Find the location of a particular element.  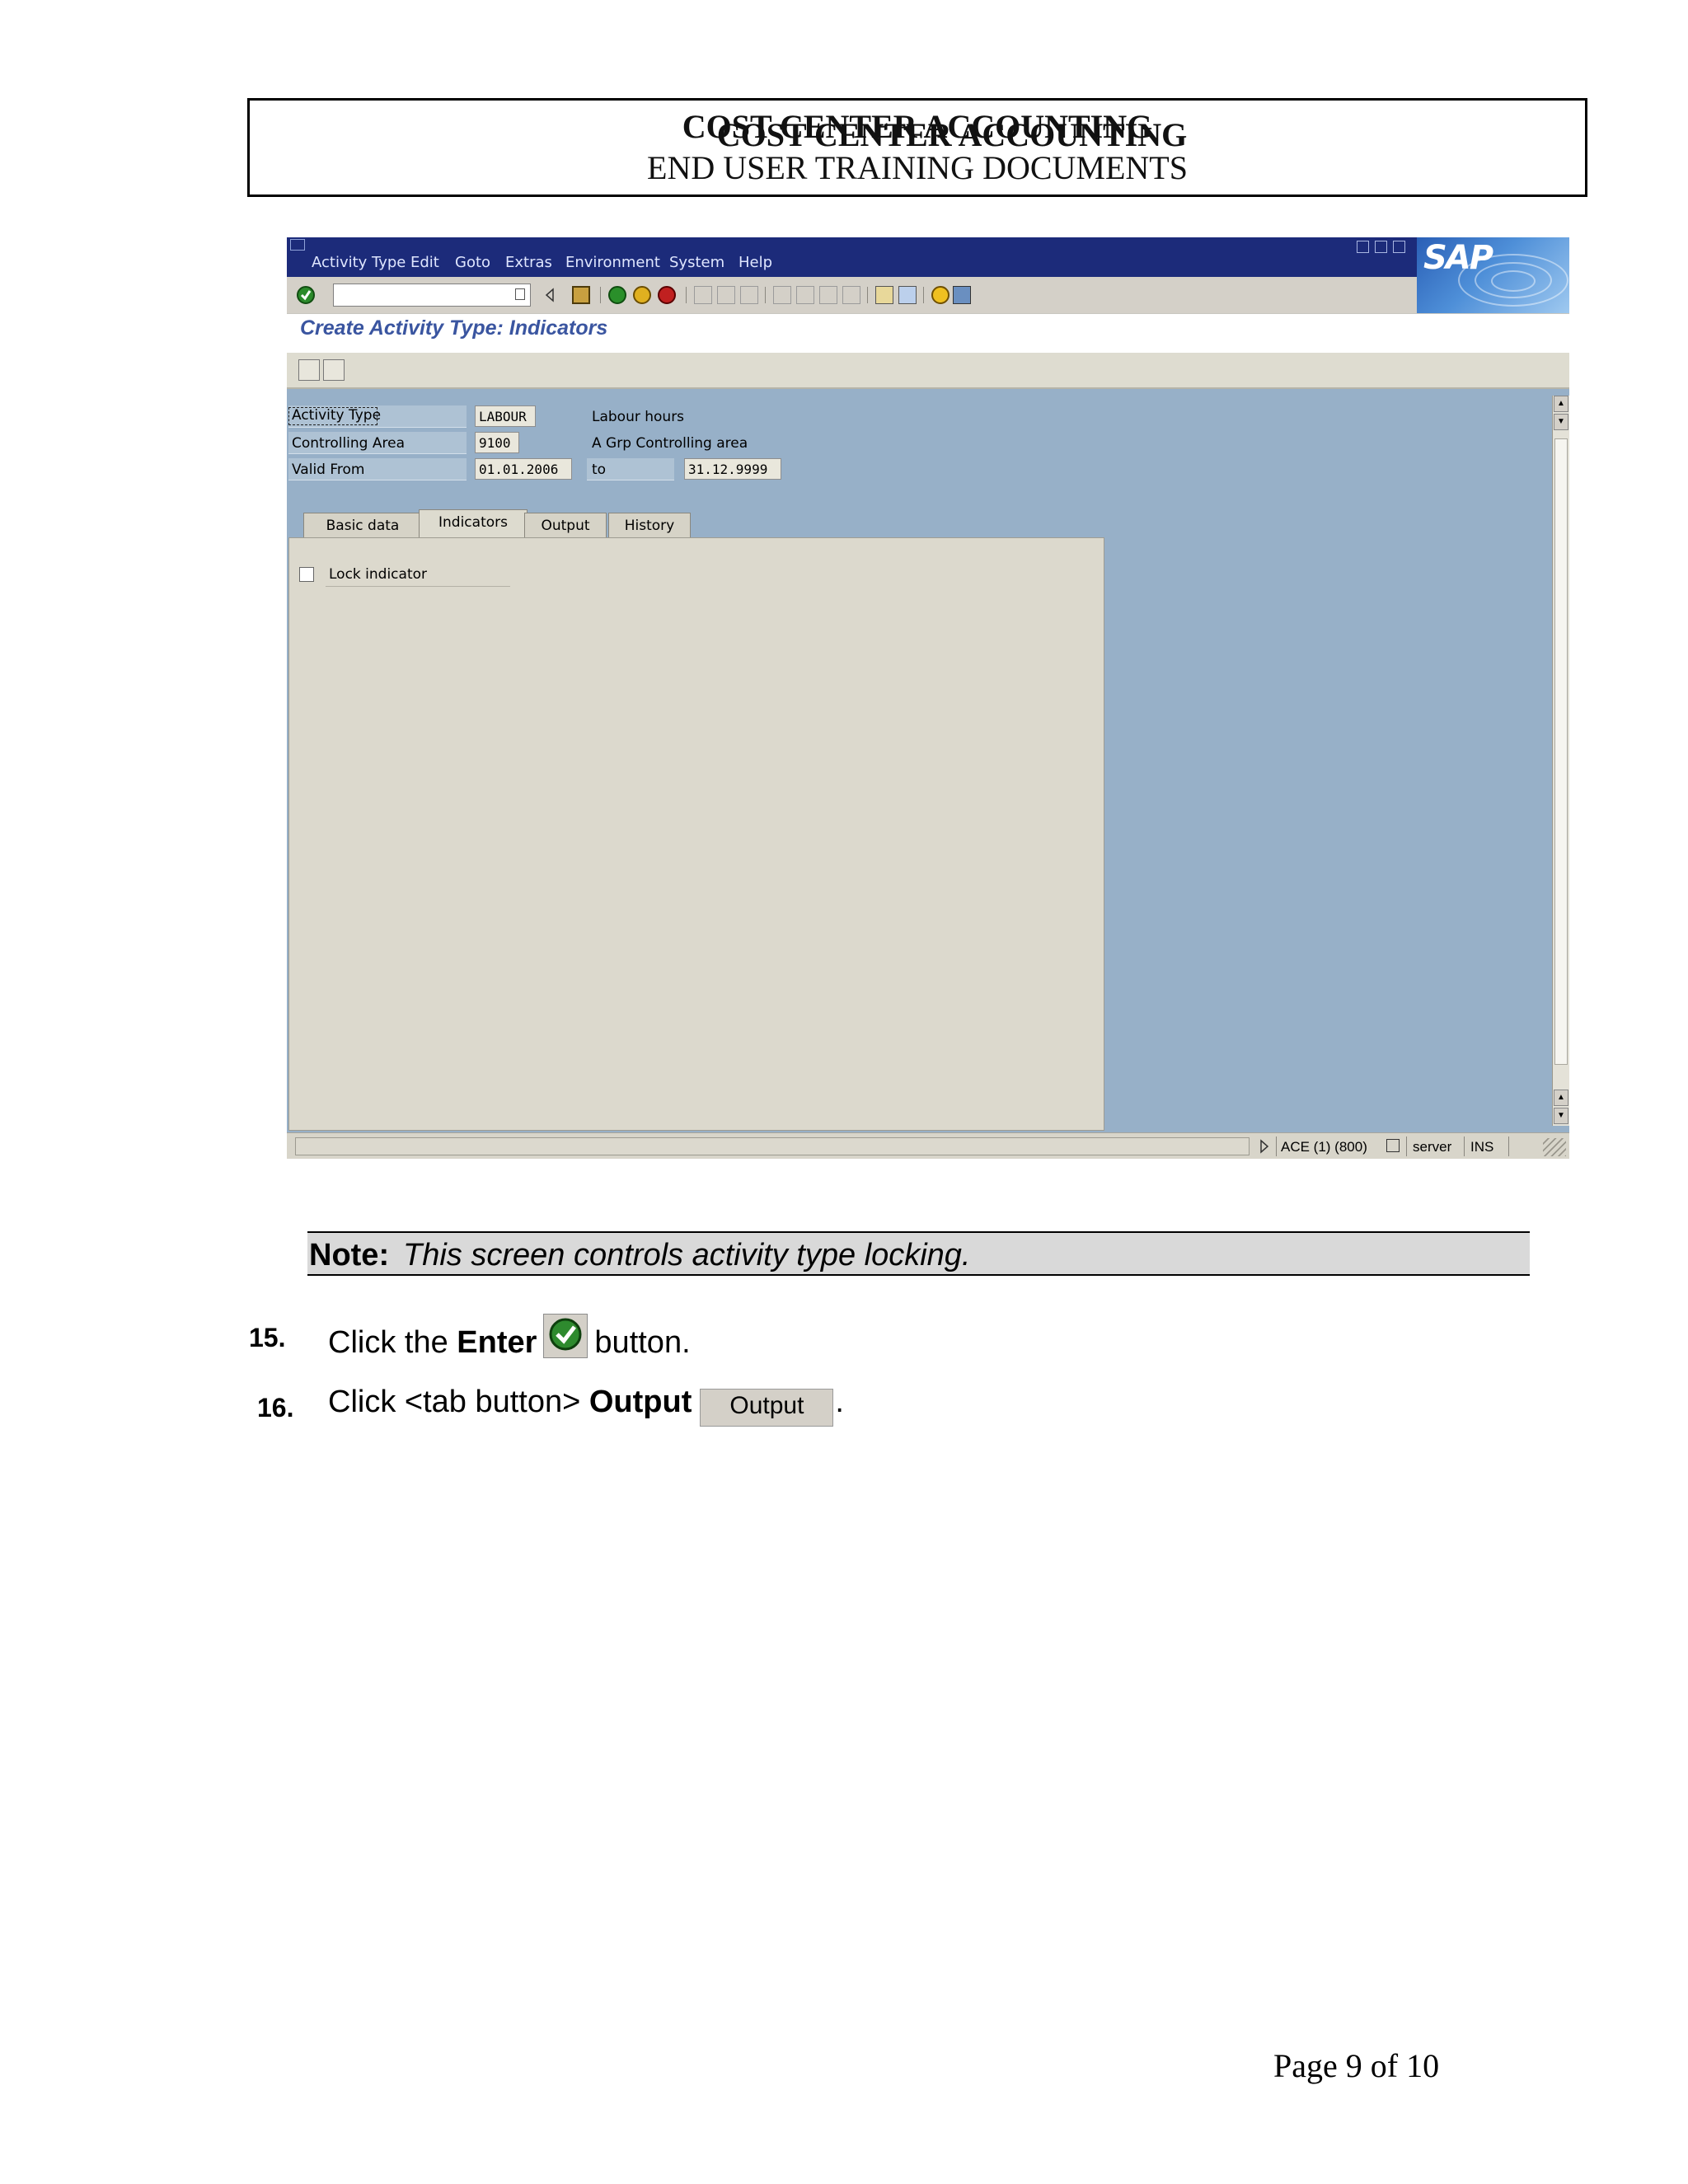

menu-goto: Goto is located at coordinates (472, 262).